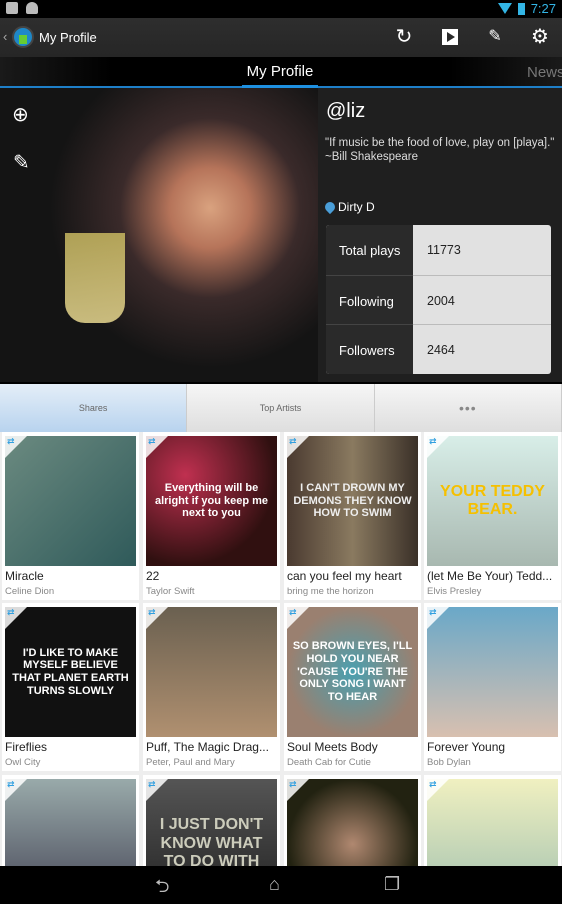 Image resolution: width=562 pixels, height=904 pixels. What do you see at coordinates (23, 762) in the screenshot?
I see `share-artist: Owl City` at bounding box center [23, 762].